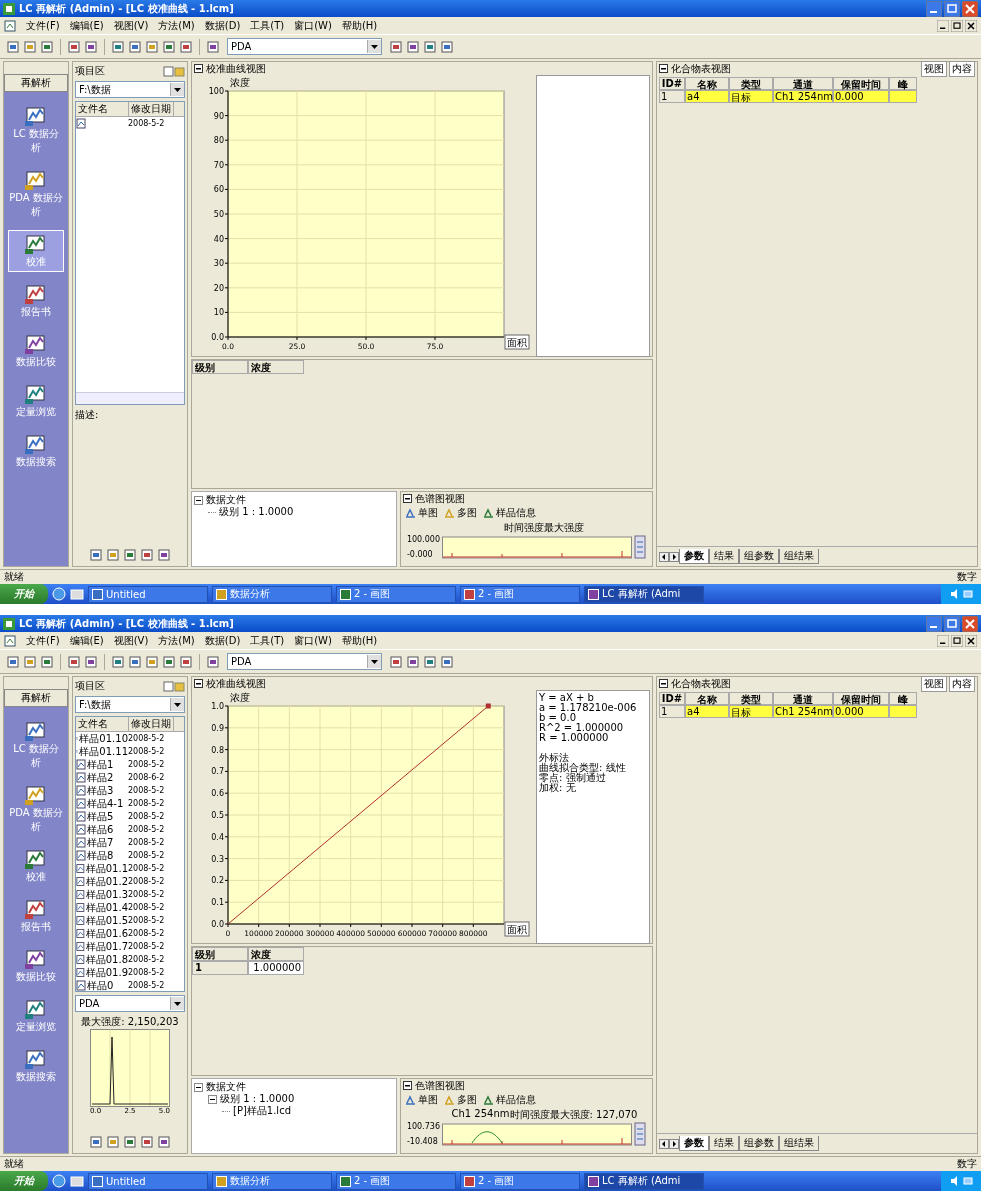 The image size is (981, 1191). I want to click on file-name: 样品8, so click(100, 855).